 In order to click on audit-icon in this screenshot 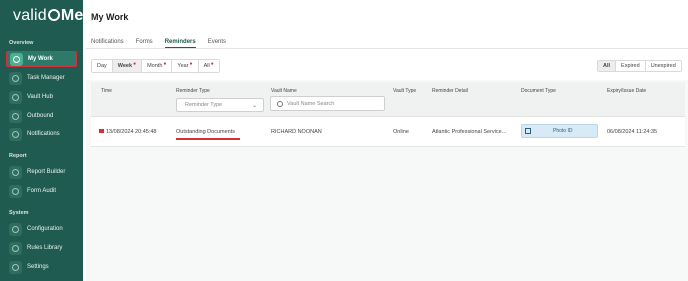, I will do `click(15, 191)`.